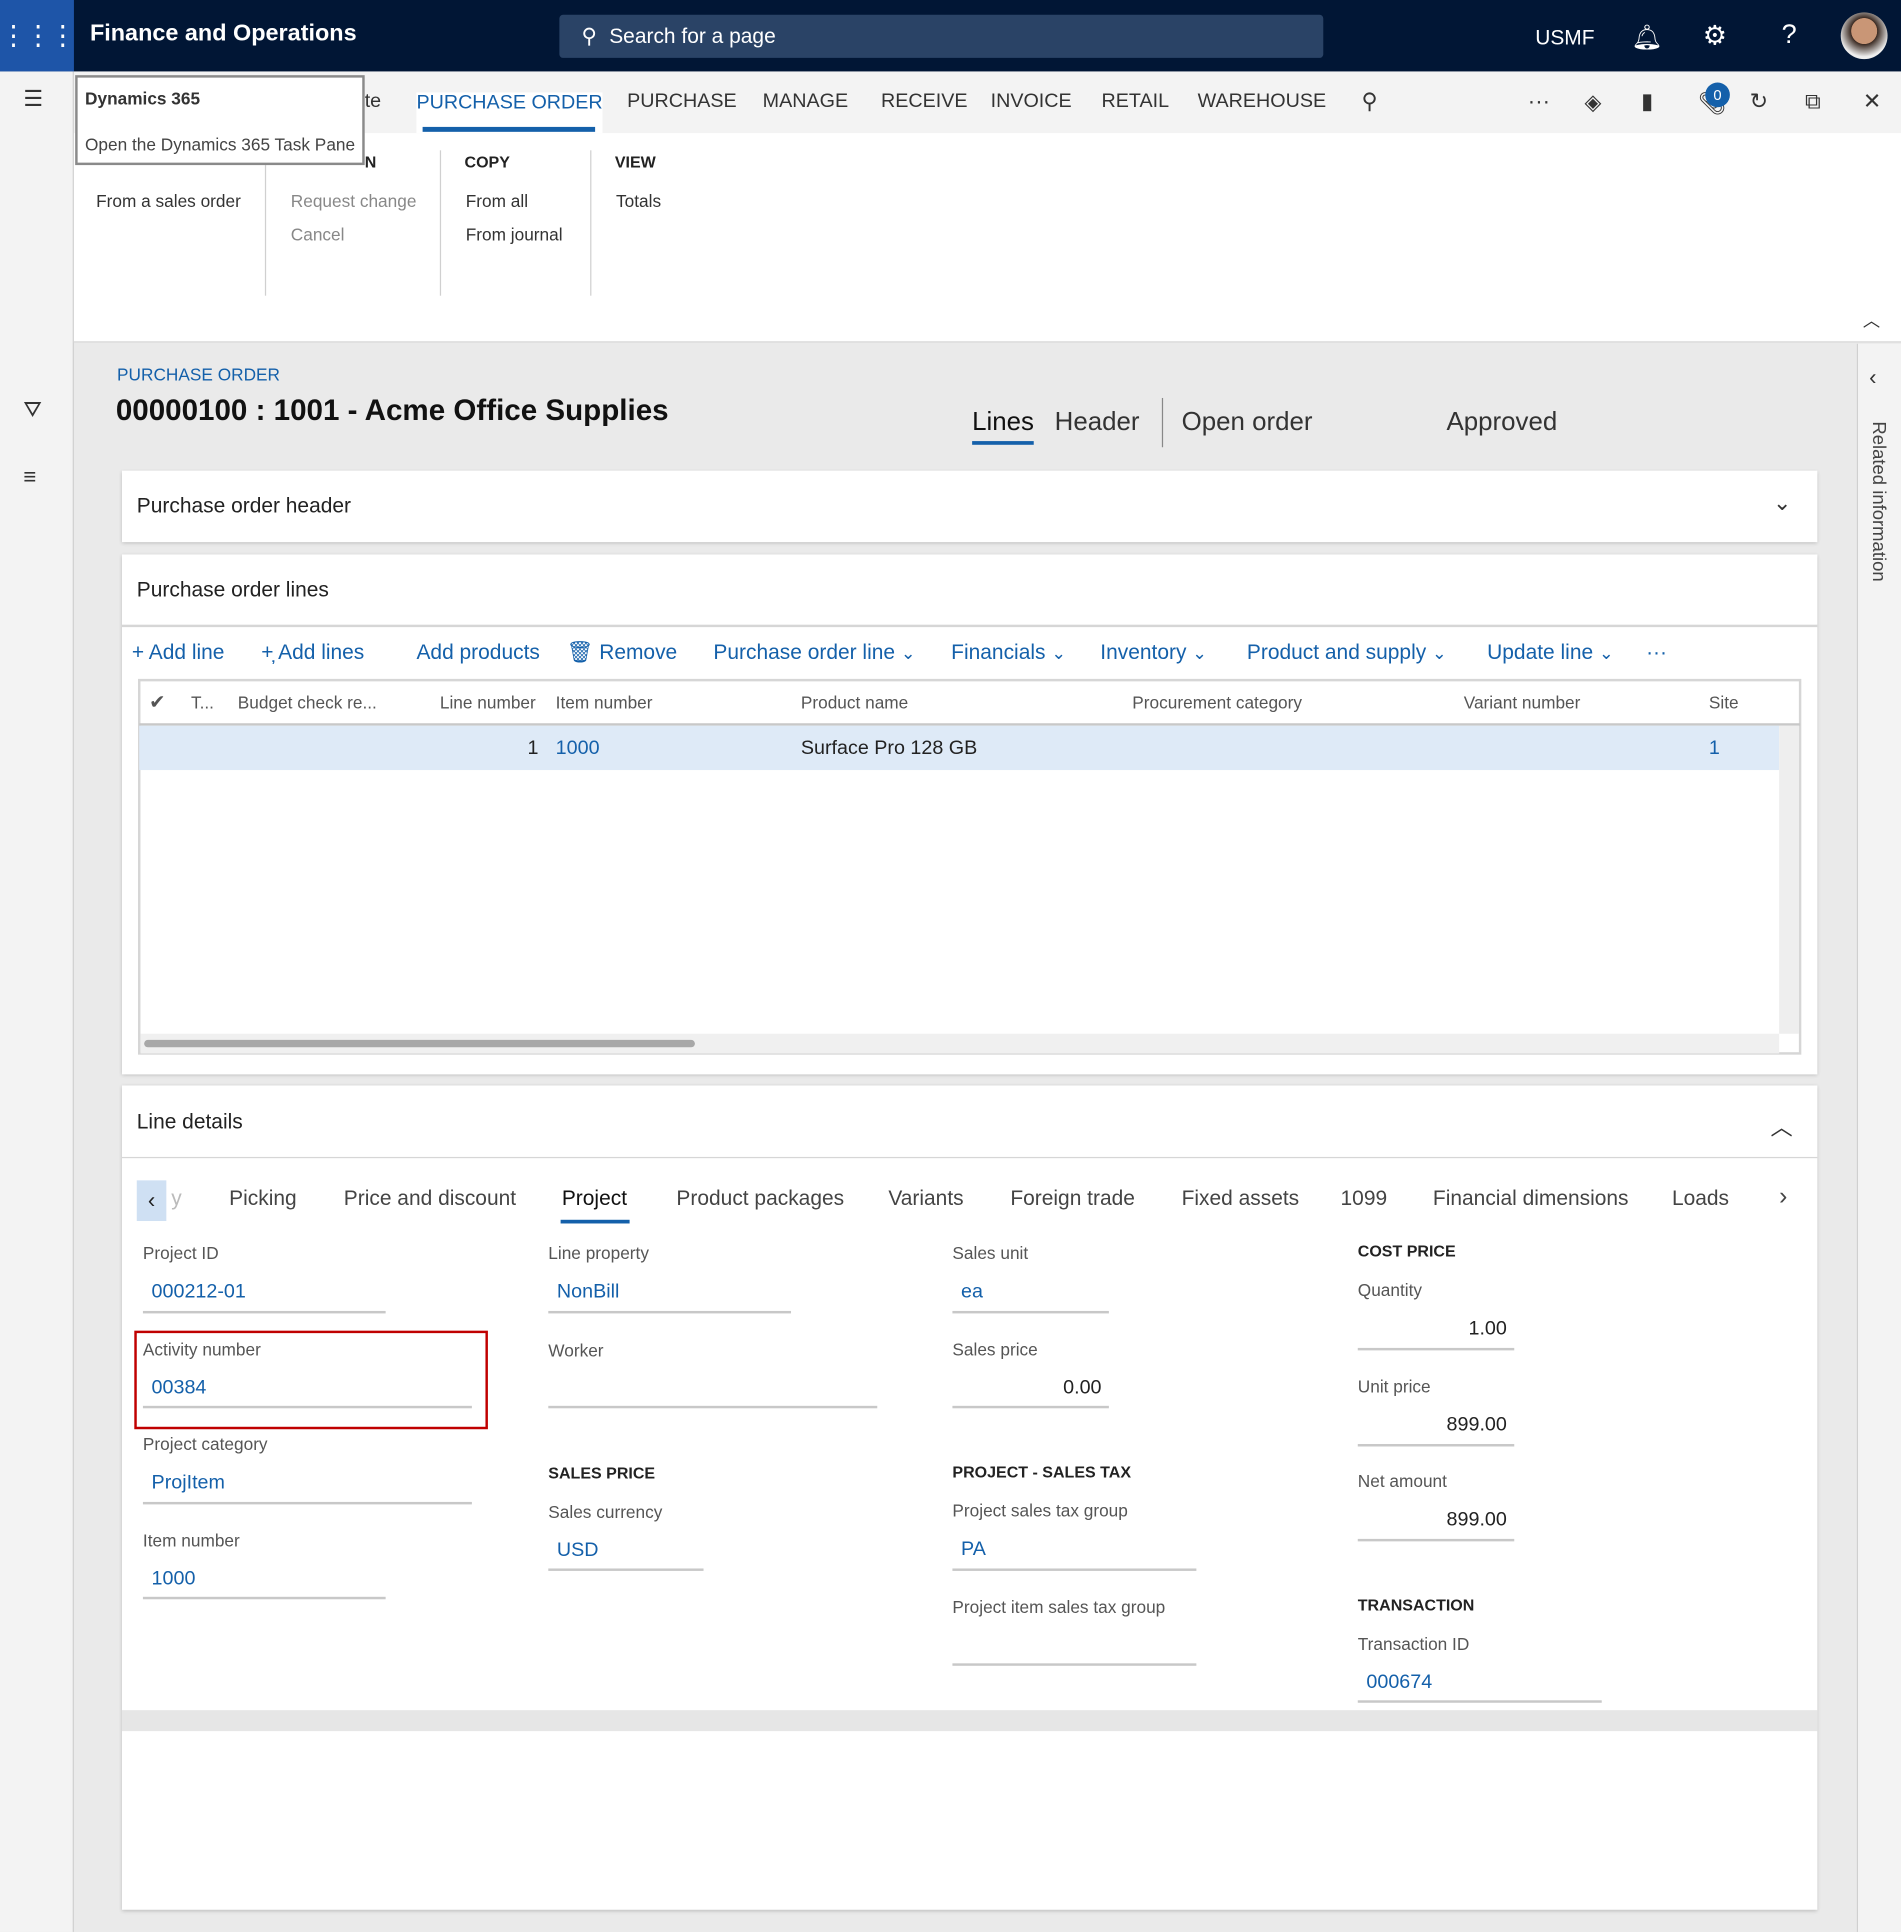 The image size is (1901, 1932). I want to click on list-icon: ≡, so click(29, 478).